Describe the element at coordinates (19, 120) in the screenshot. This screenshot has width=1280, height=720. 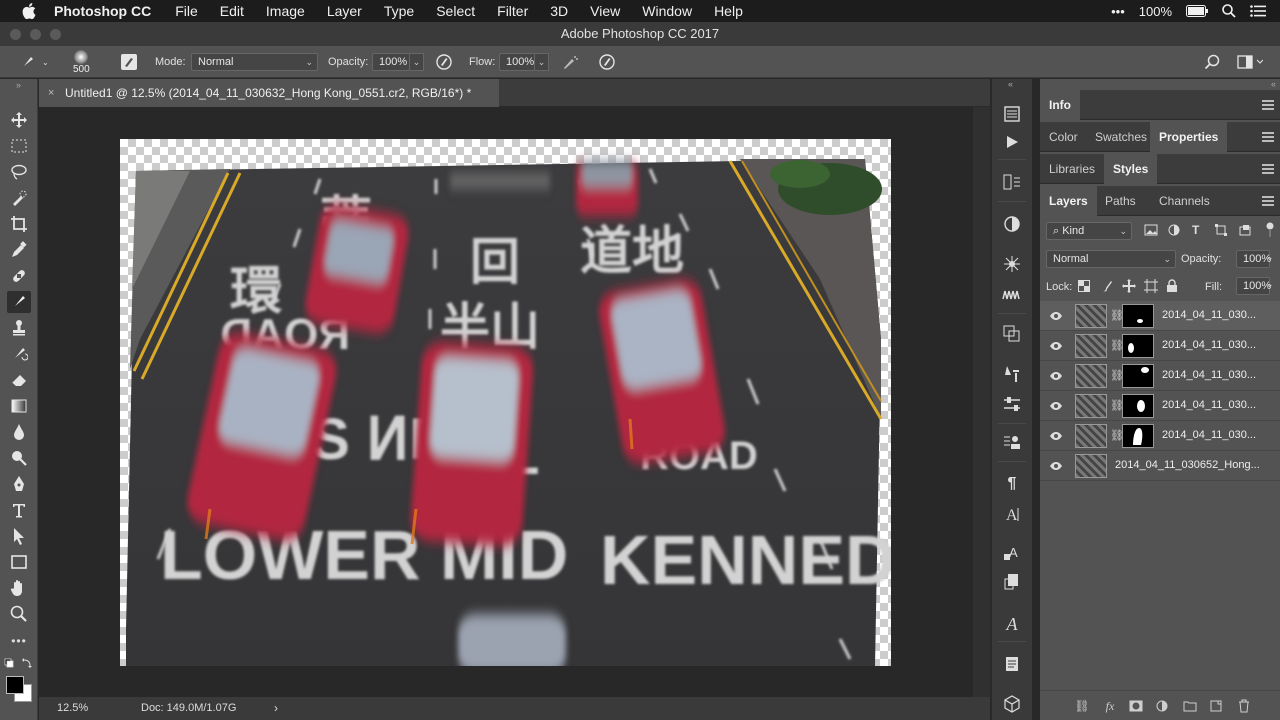
I see `move-tool-icon` at that location.